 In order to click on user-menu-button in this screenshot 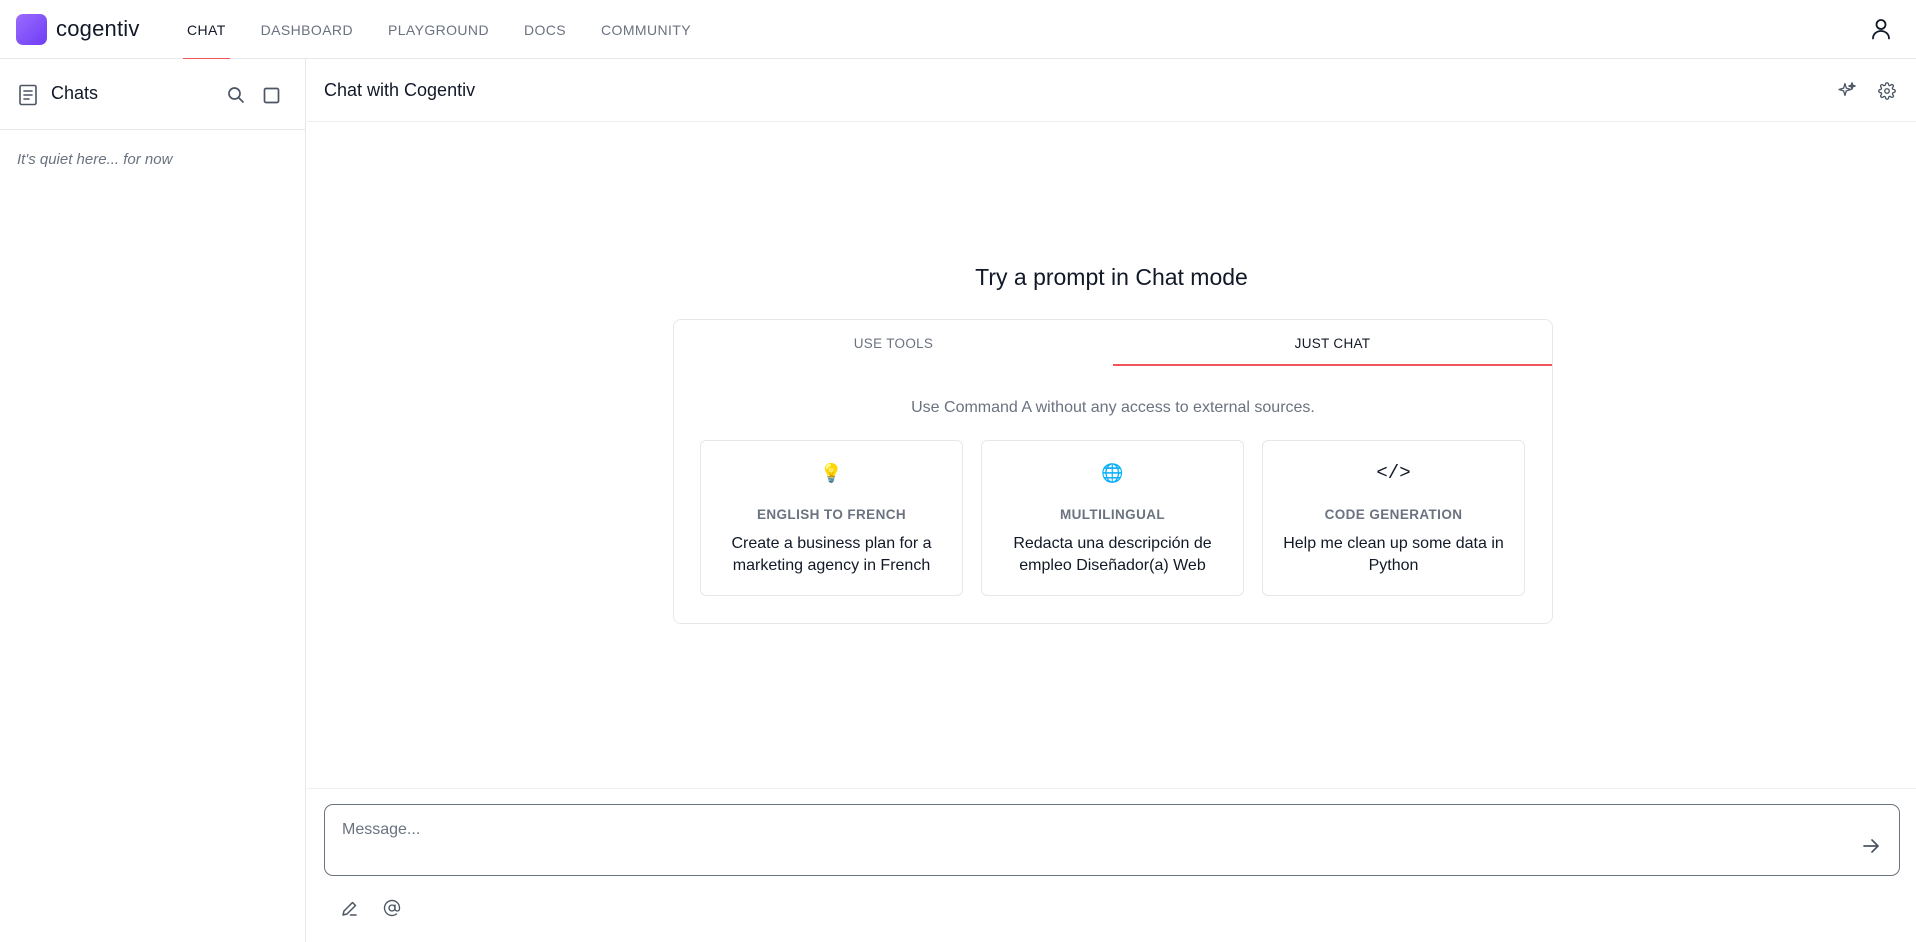, I will do `click(1881, 29)`.